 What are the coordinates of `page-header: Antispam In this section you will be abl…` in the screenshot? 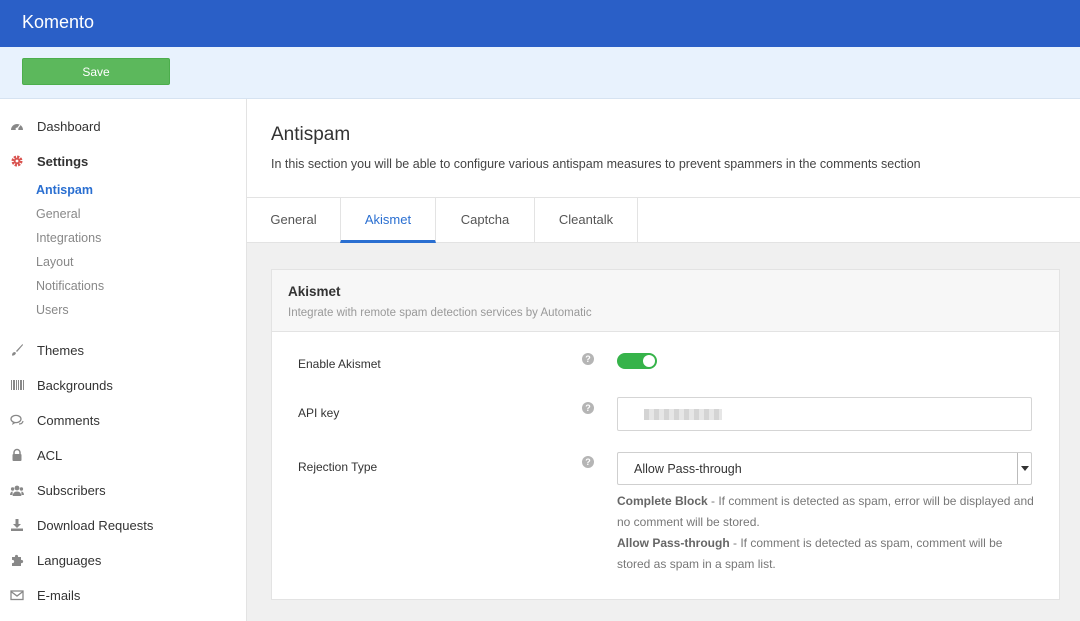 It's located at (663, 148).